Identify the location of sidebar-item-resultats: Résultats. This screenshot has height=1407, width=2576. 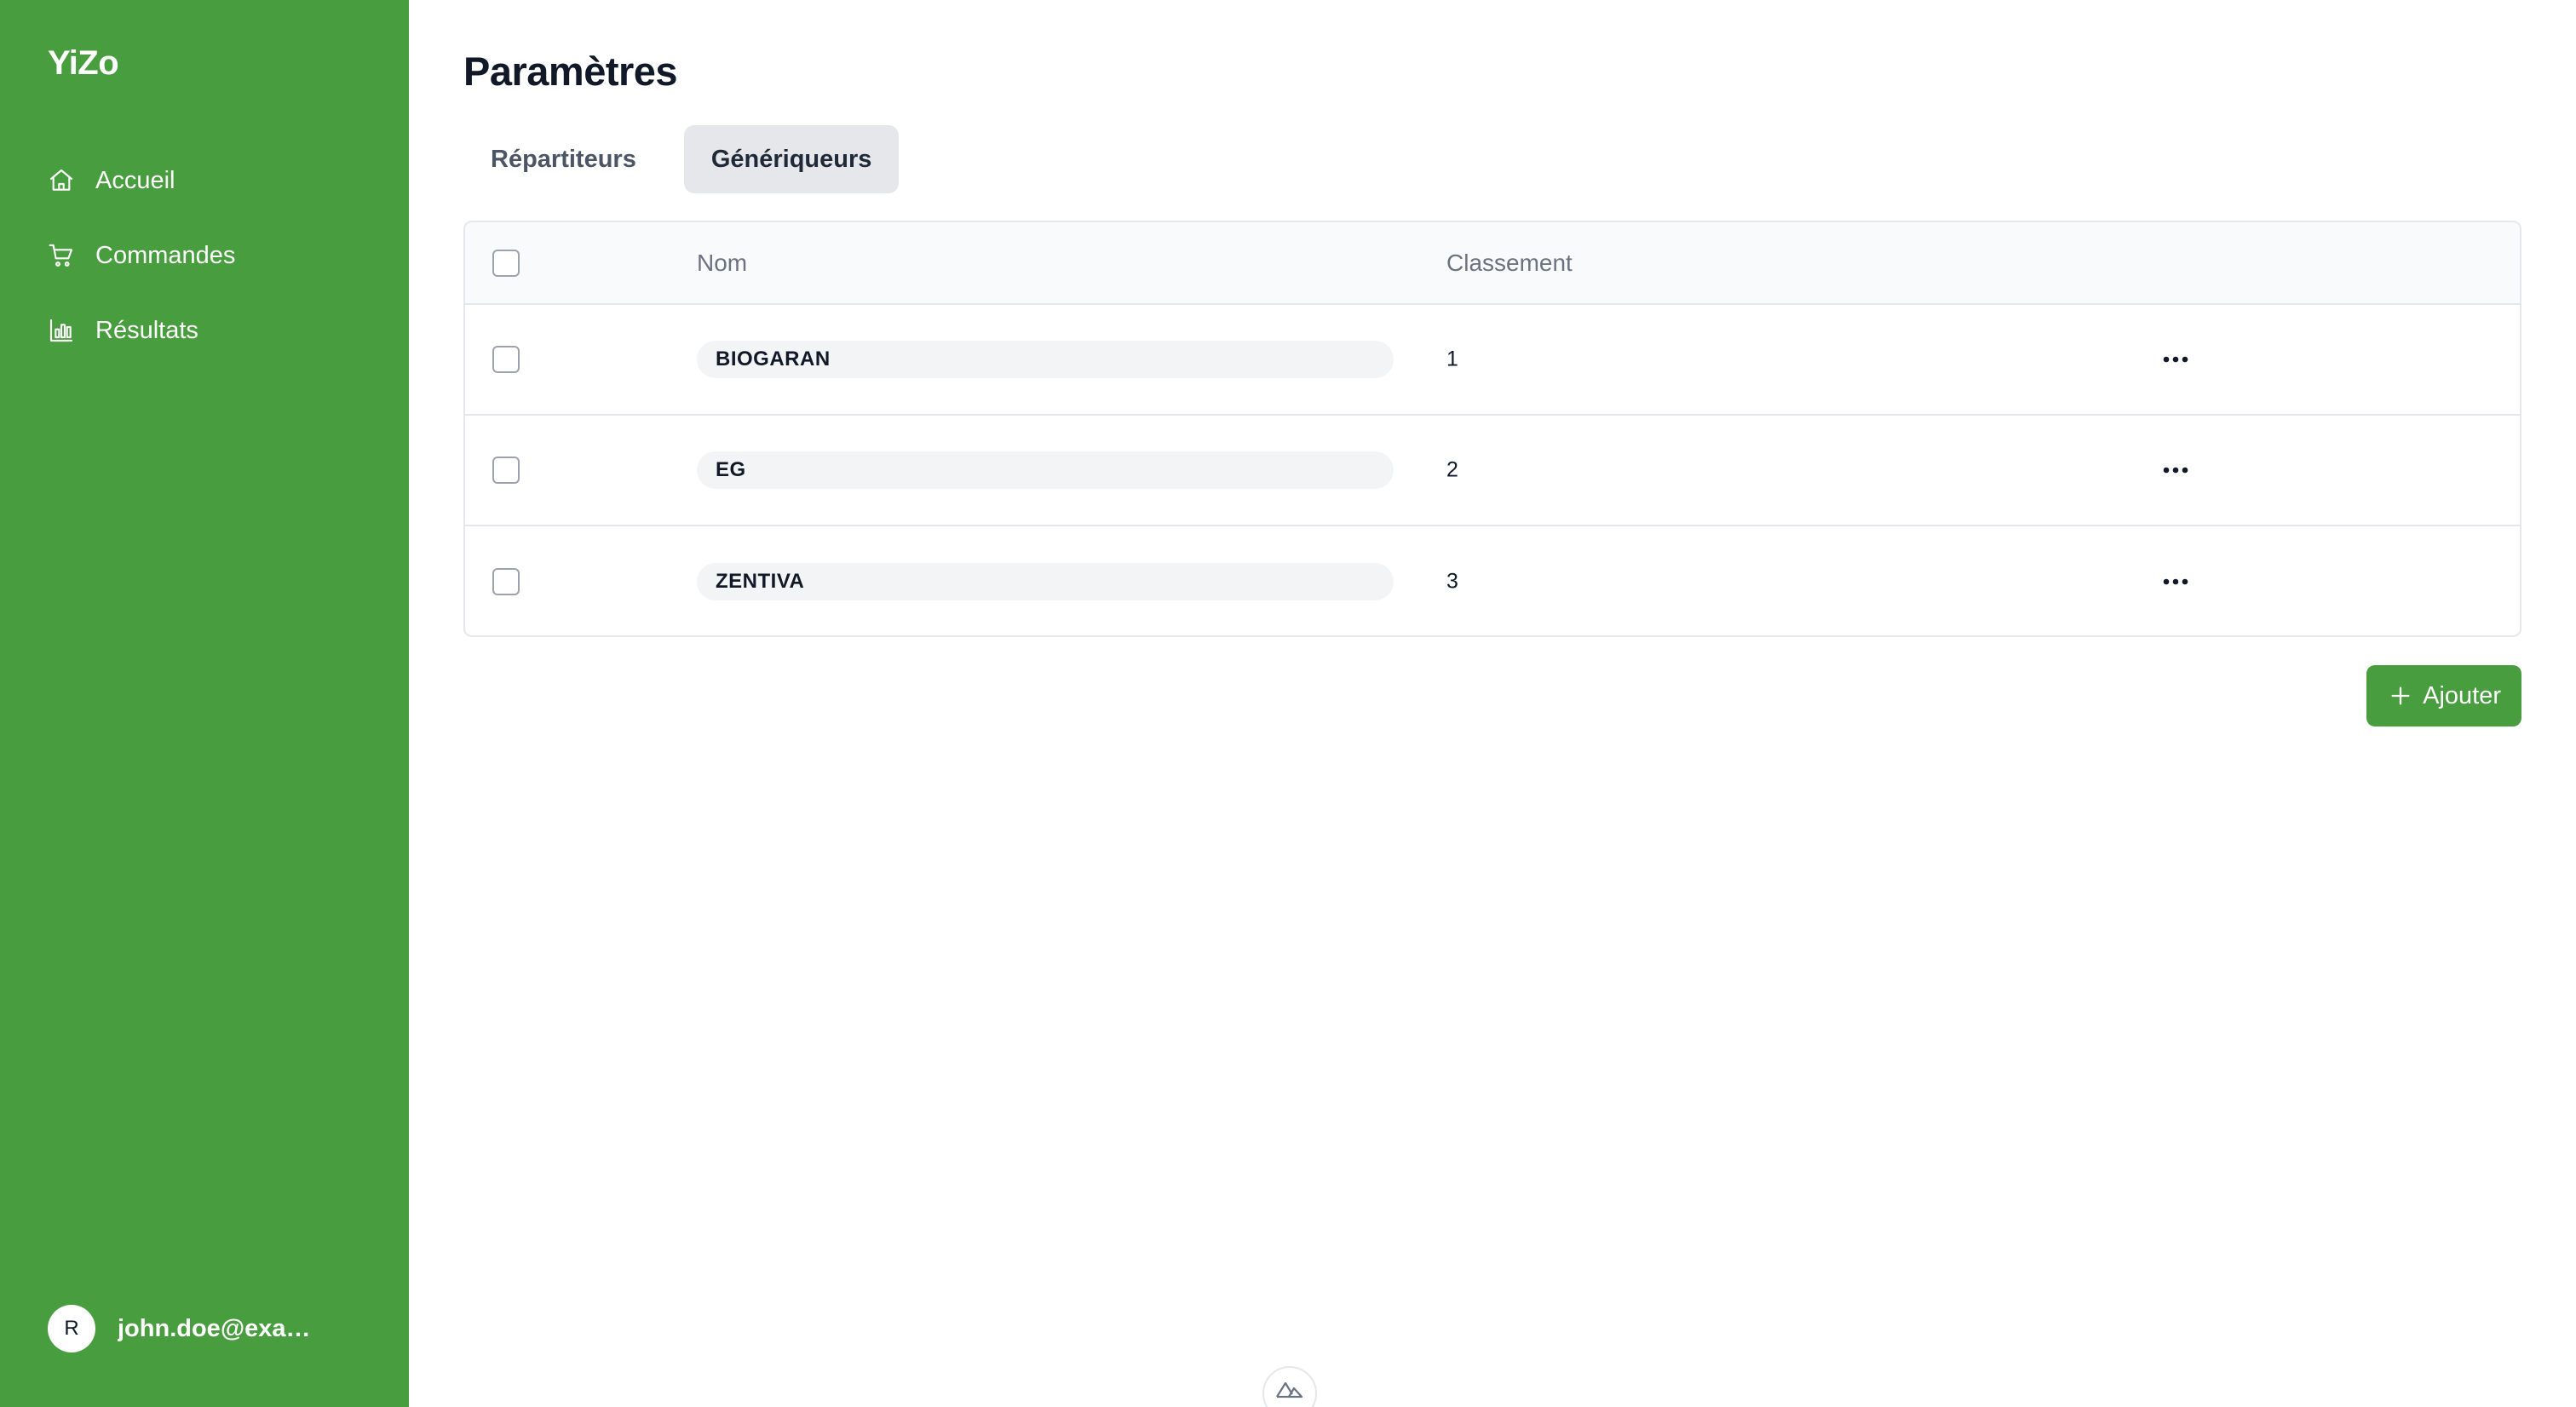
(142, 330).